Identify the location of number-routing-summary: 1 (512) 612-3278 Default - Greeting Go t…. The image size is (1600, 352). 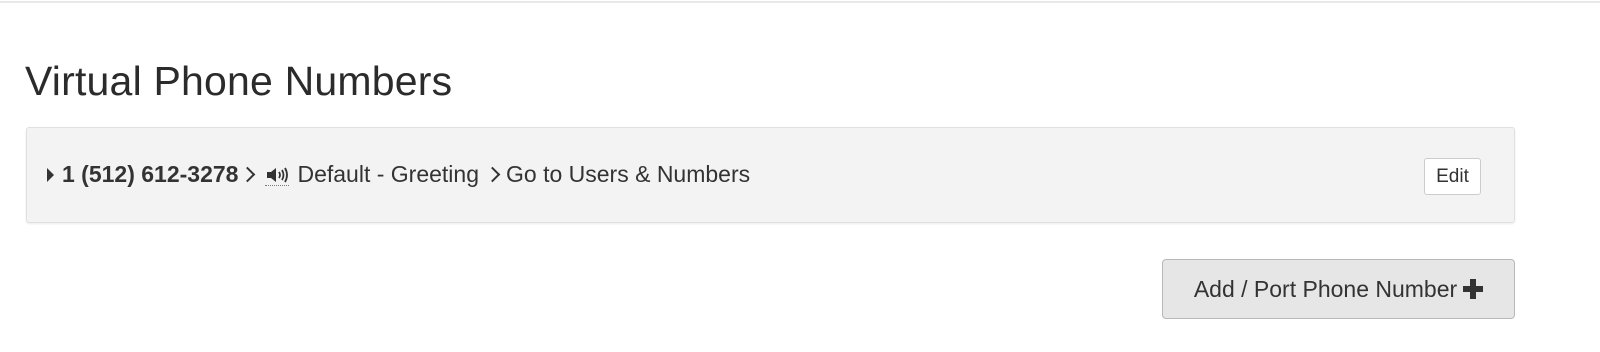
(398, 174).